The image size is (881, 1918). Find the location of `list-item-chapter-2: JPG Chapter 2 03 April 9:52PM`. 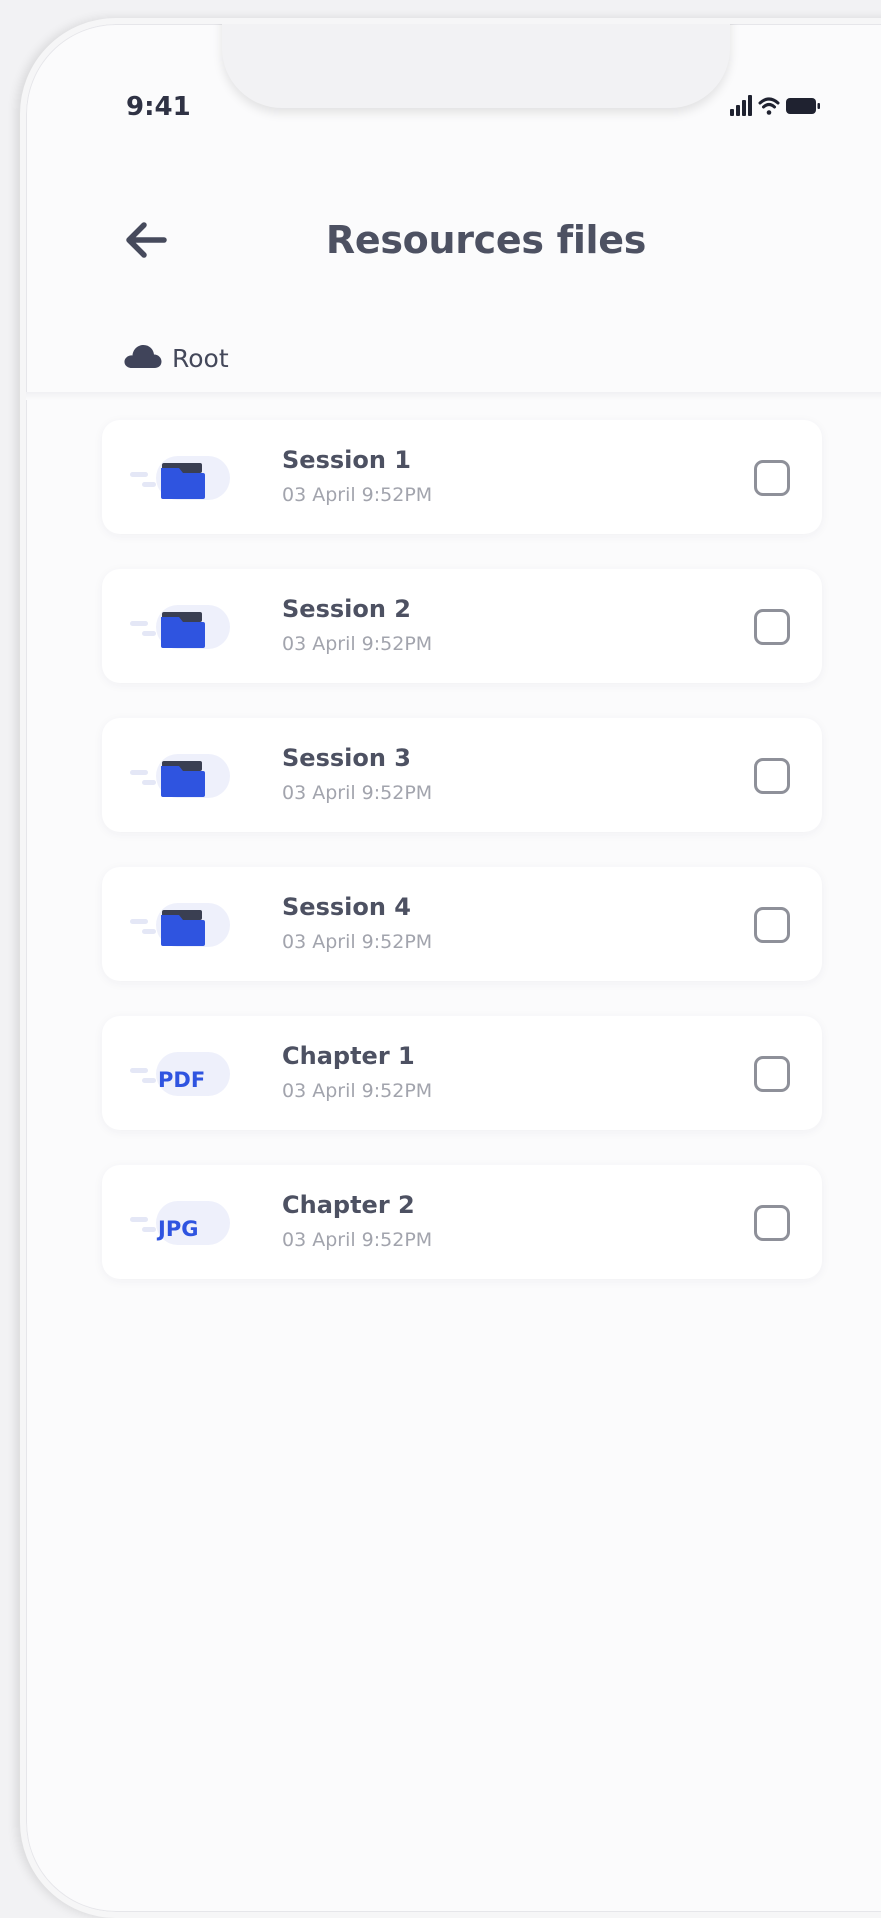

list-item-chapter-2: JPG Chapter 2 03 April 9:52PM is located at coordinates (462, 1222).